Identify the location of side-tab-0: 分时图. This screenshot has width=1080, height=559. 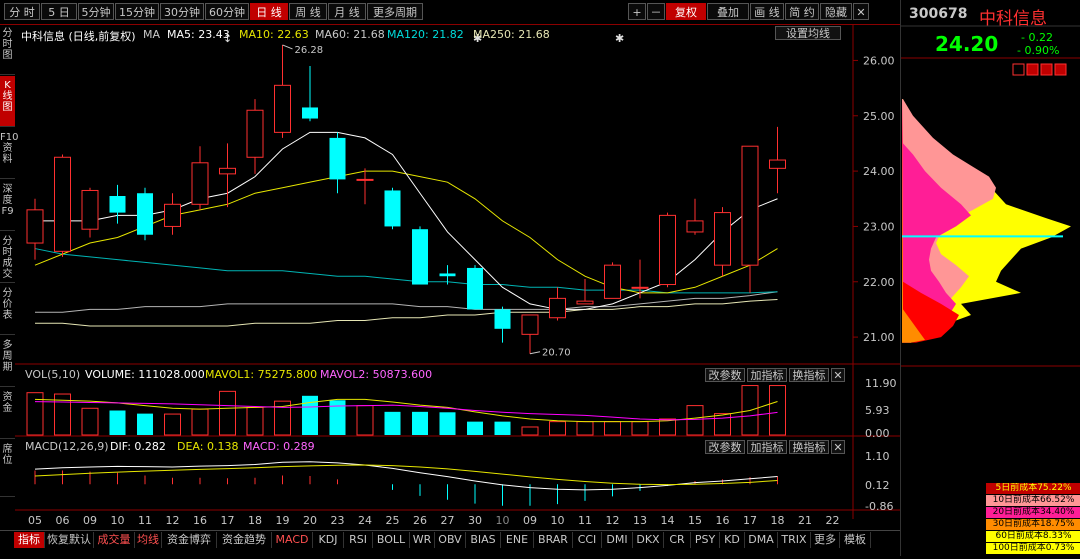
(7, 49).